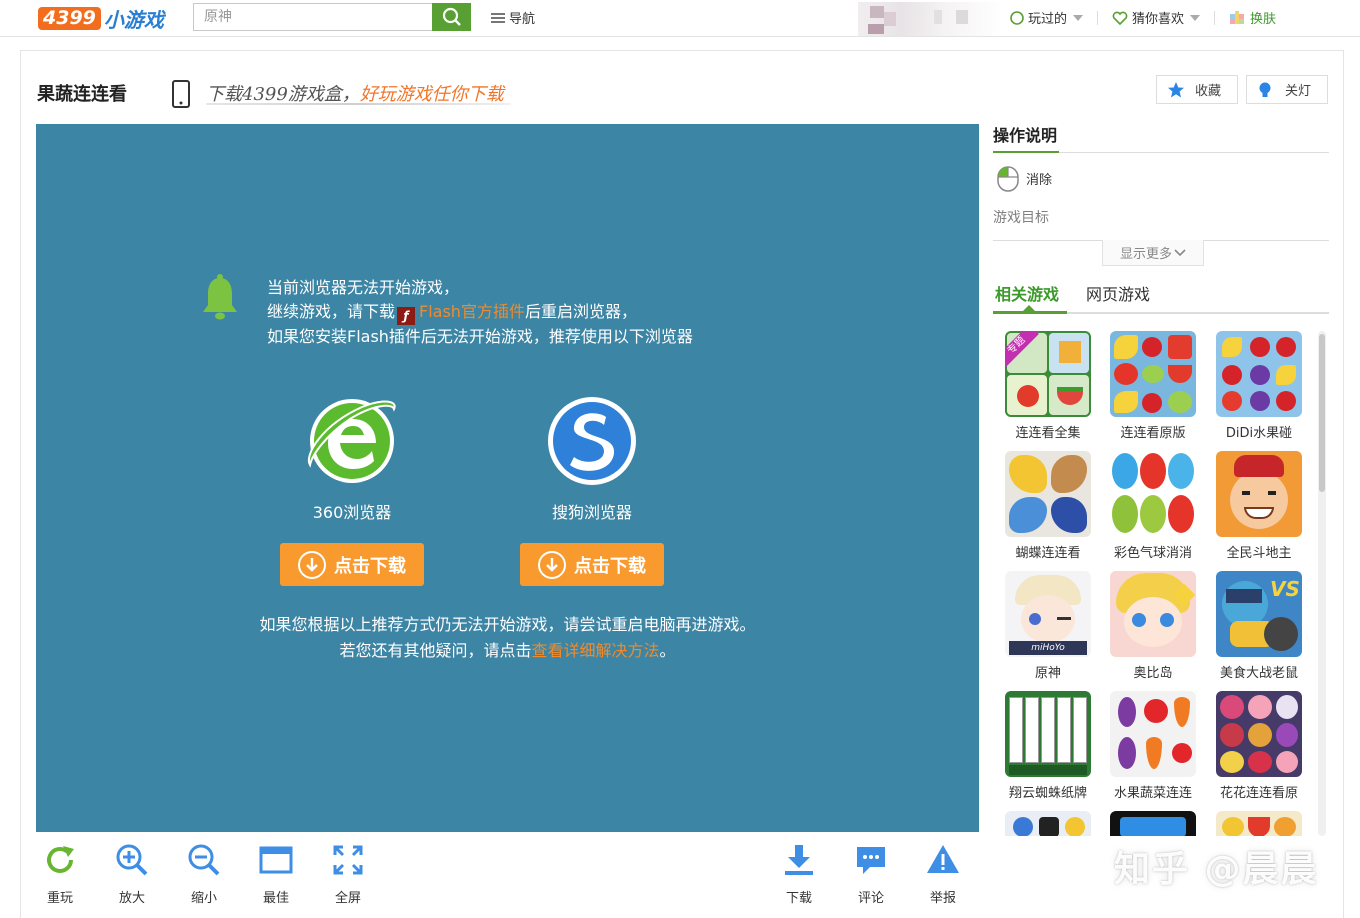 The width and height of the screenshot is (1360, 918). Describe the element at coordinates (1017, 17) in the screenshot. I see `clock-icon` at that location.